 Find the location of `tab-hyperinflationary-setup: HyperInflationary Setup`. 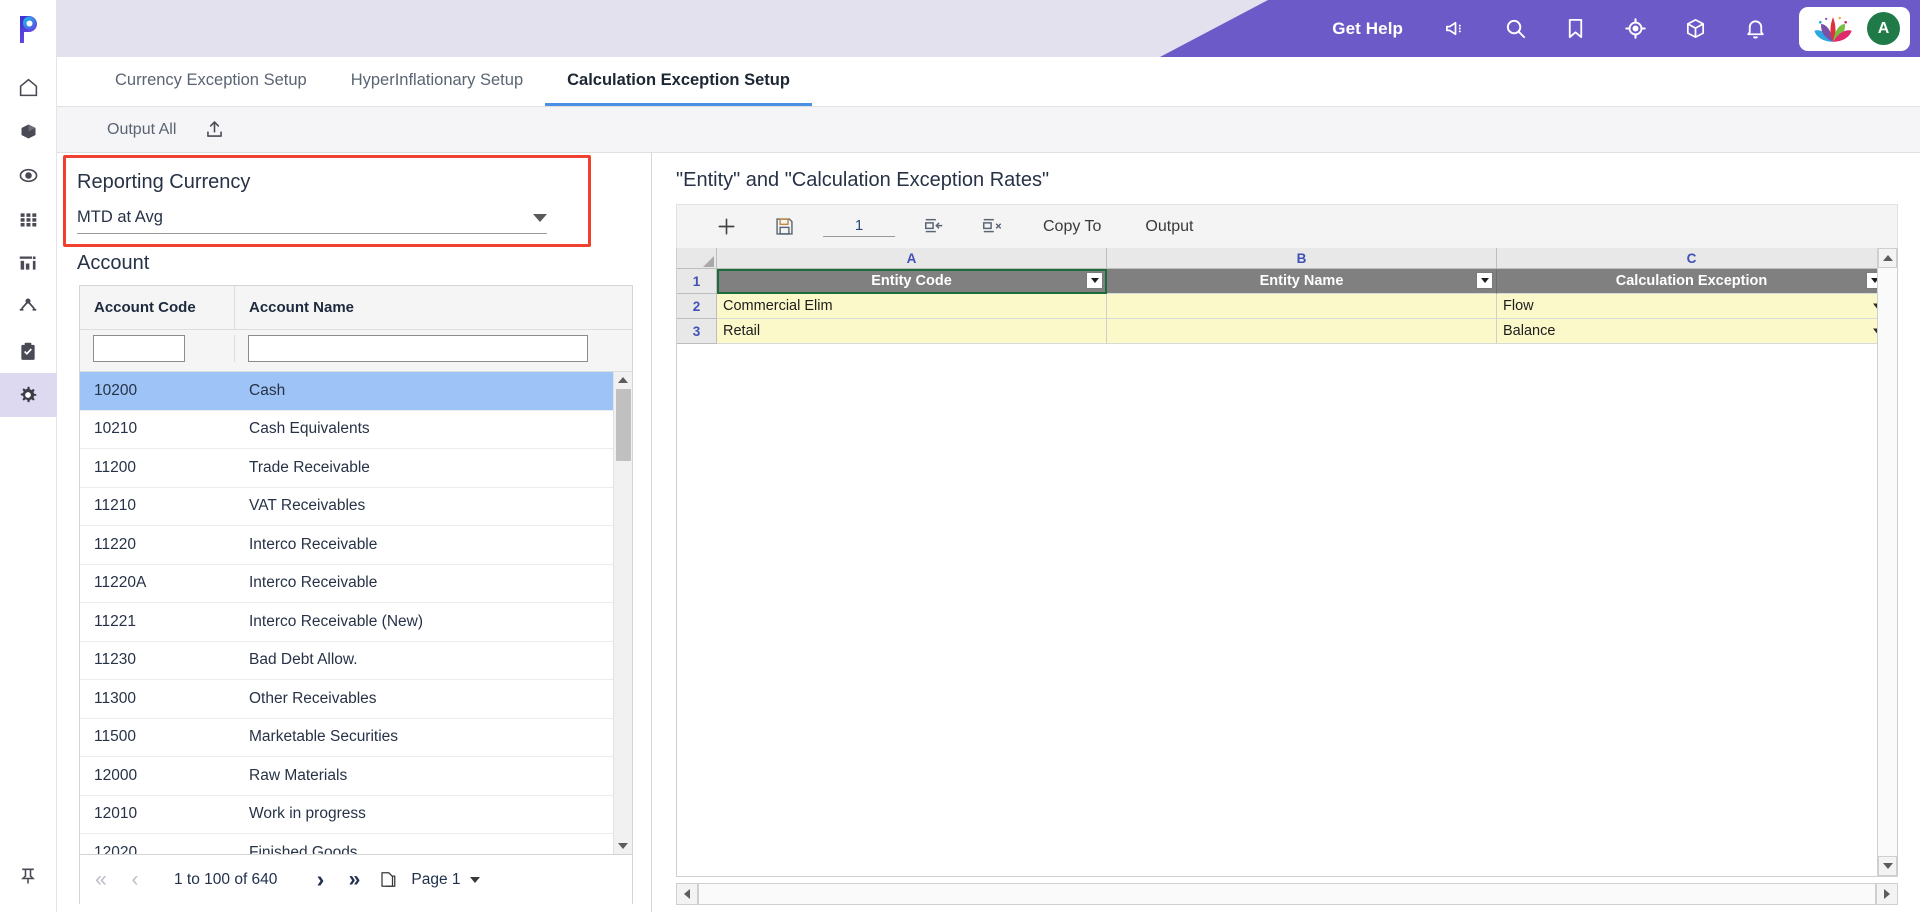

tab-hyperinflationary-setup: HyperInflationary Setup is located at coordinates (437, 81).